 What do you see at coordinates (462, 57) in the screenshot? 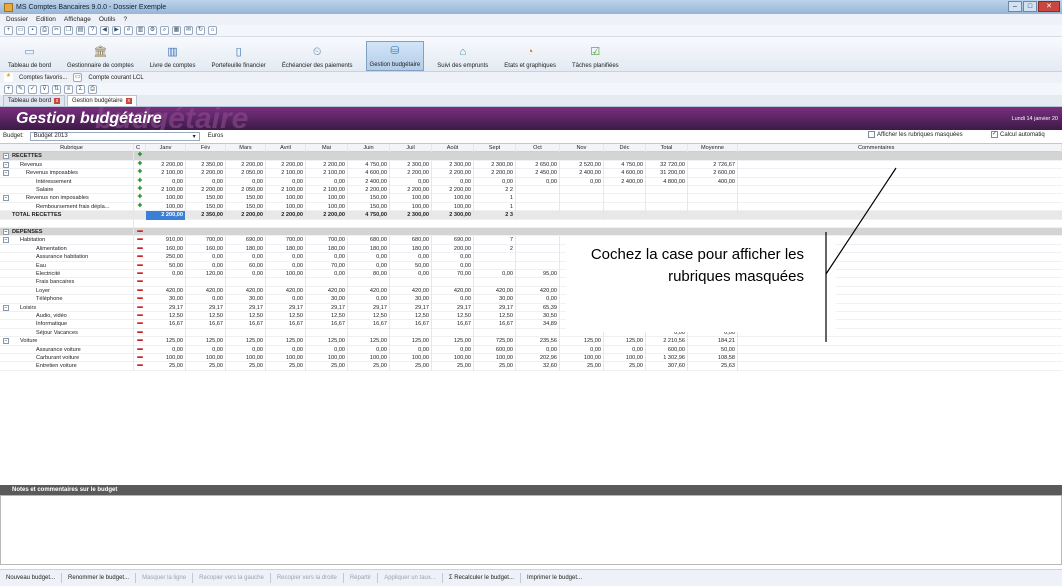
I see `nav-button-6: ⌂ Suivi des emprunts` at bounding box center [462, 57].